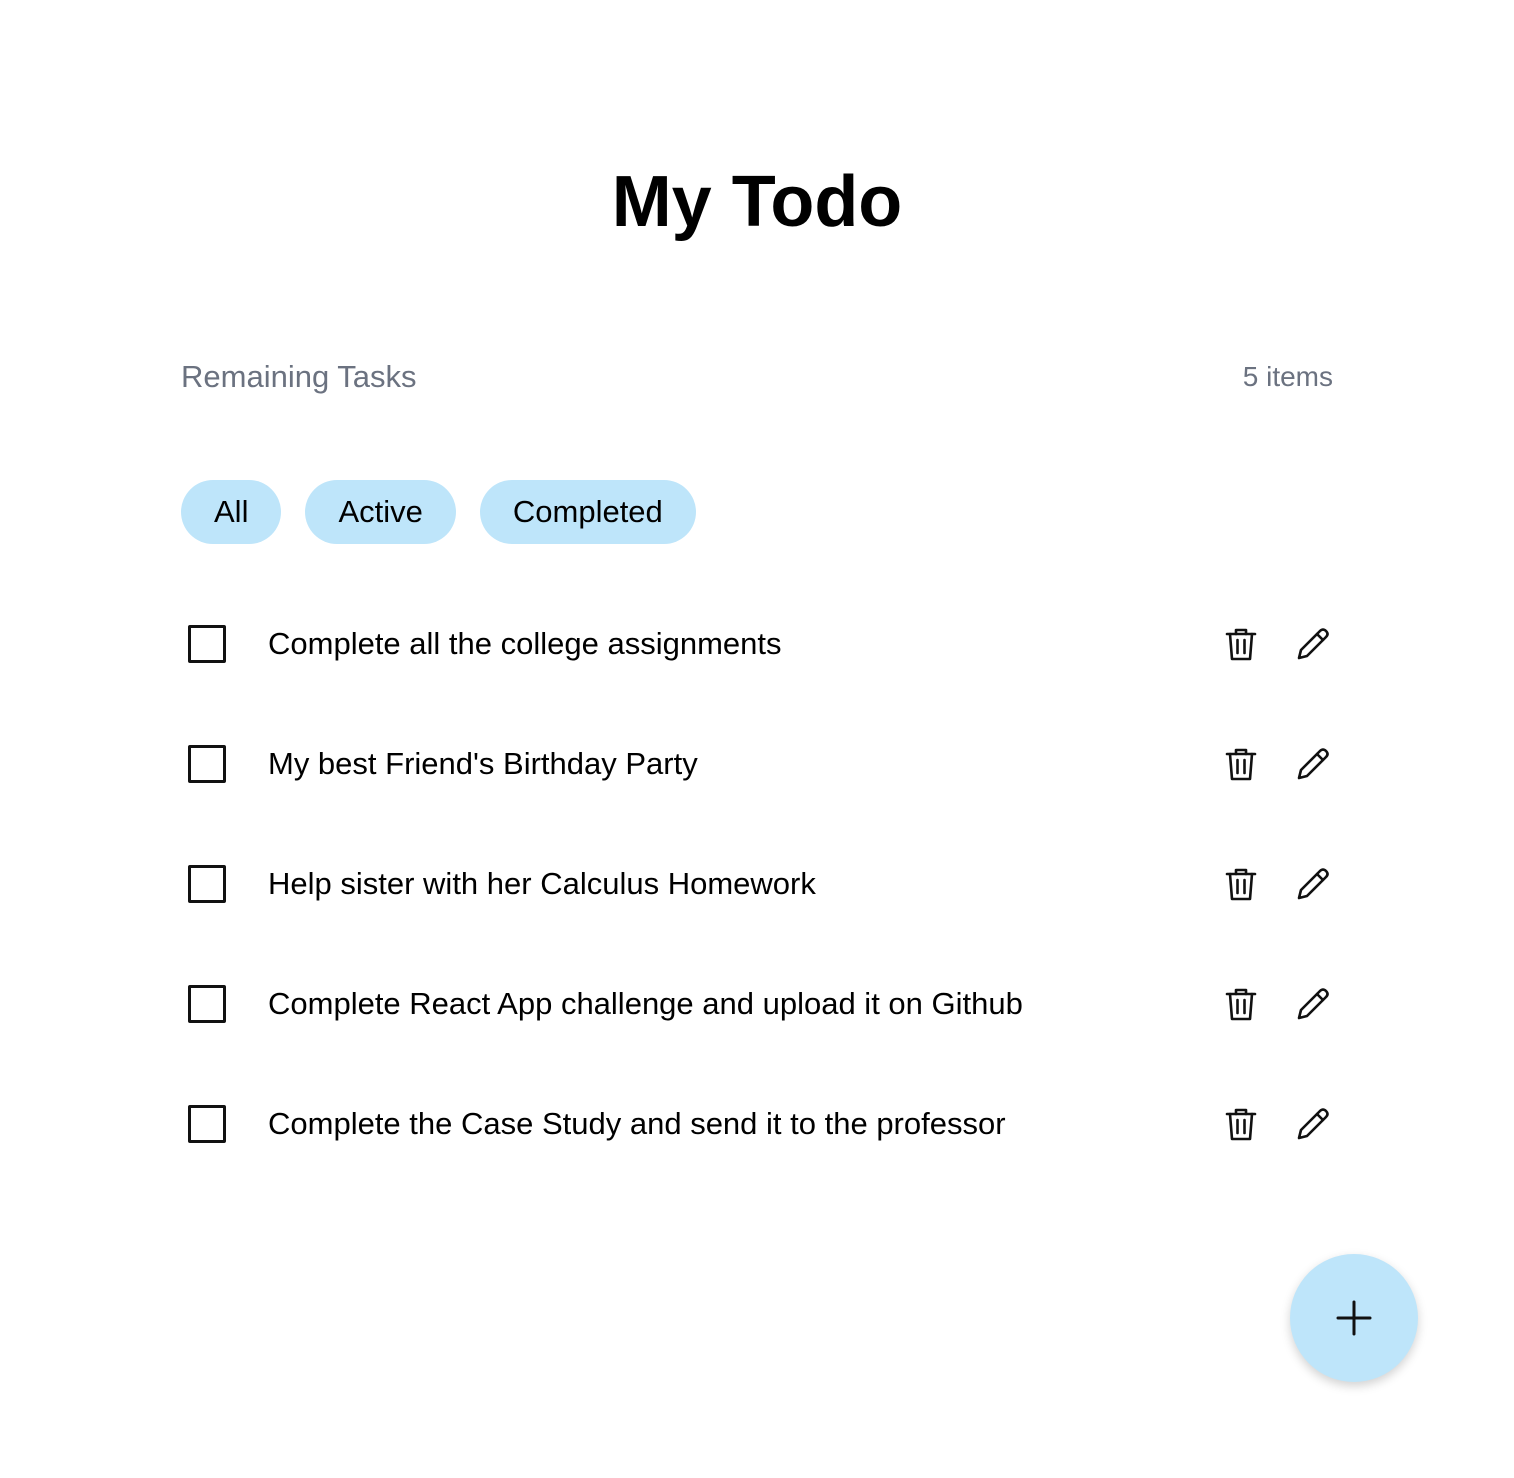  I want to click on task-text: Help sister with her Calculus Homework, so click(542, 883).